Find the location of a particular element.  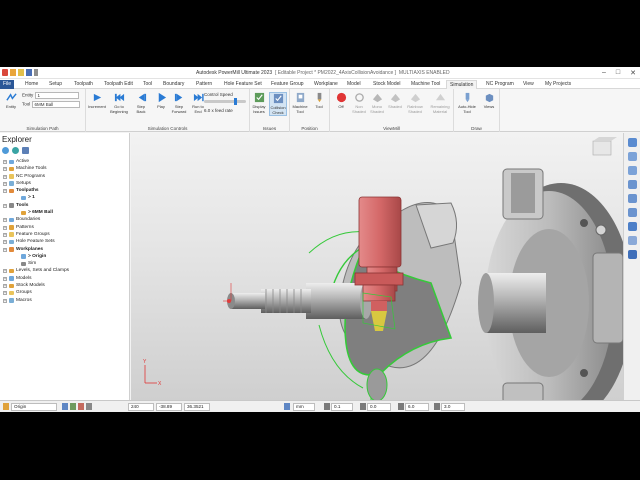

speed-slider-thumb is located at coordinates (235, 101).